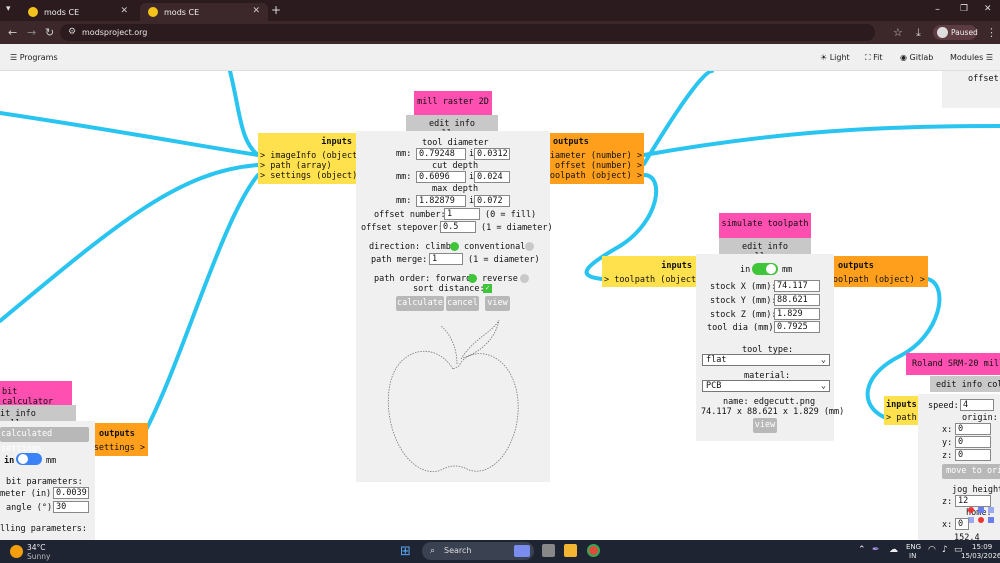 This screenshot has height=563, width=1000. I want to click on new-tab-button: +, so click(276, 10).